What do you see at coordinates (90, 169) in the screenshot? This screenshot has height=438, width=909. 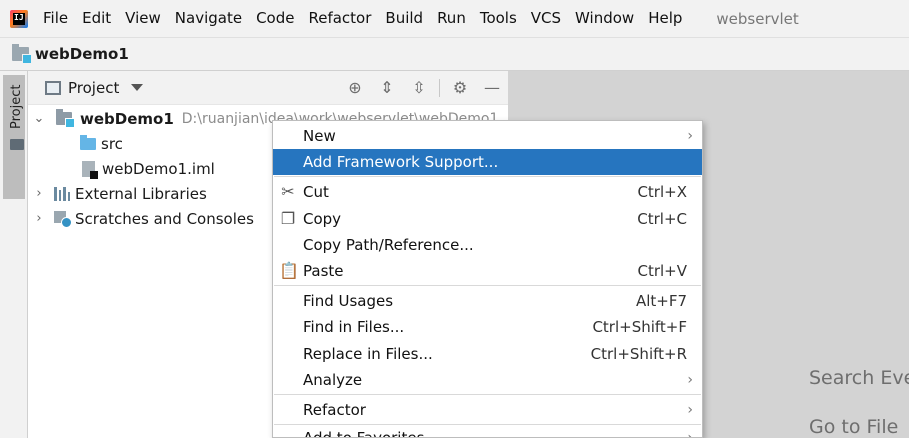 I see `iml-file-icon` at bounding box center [90, 169].